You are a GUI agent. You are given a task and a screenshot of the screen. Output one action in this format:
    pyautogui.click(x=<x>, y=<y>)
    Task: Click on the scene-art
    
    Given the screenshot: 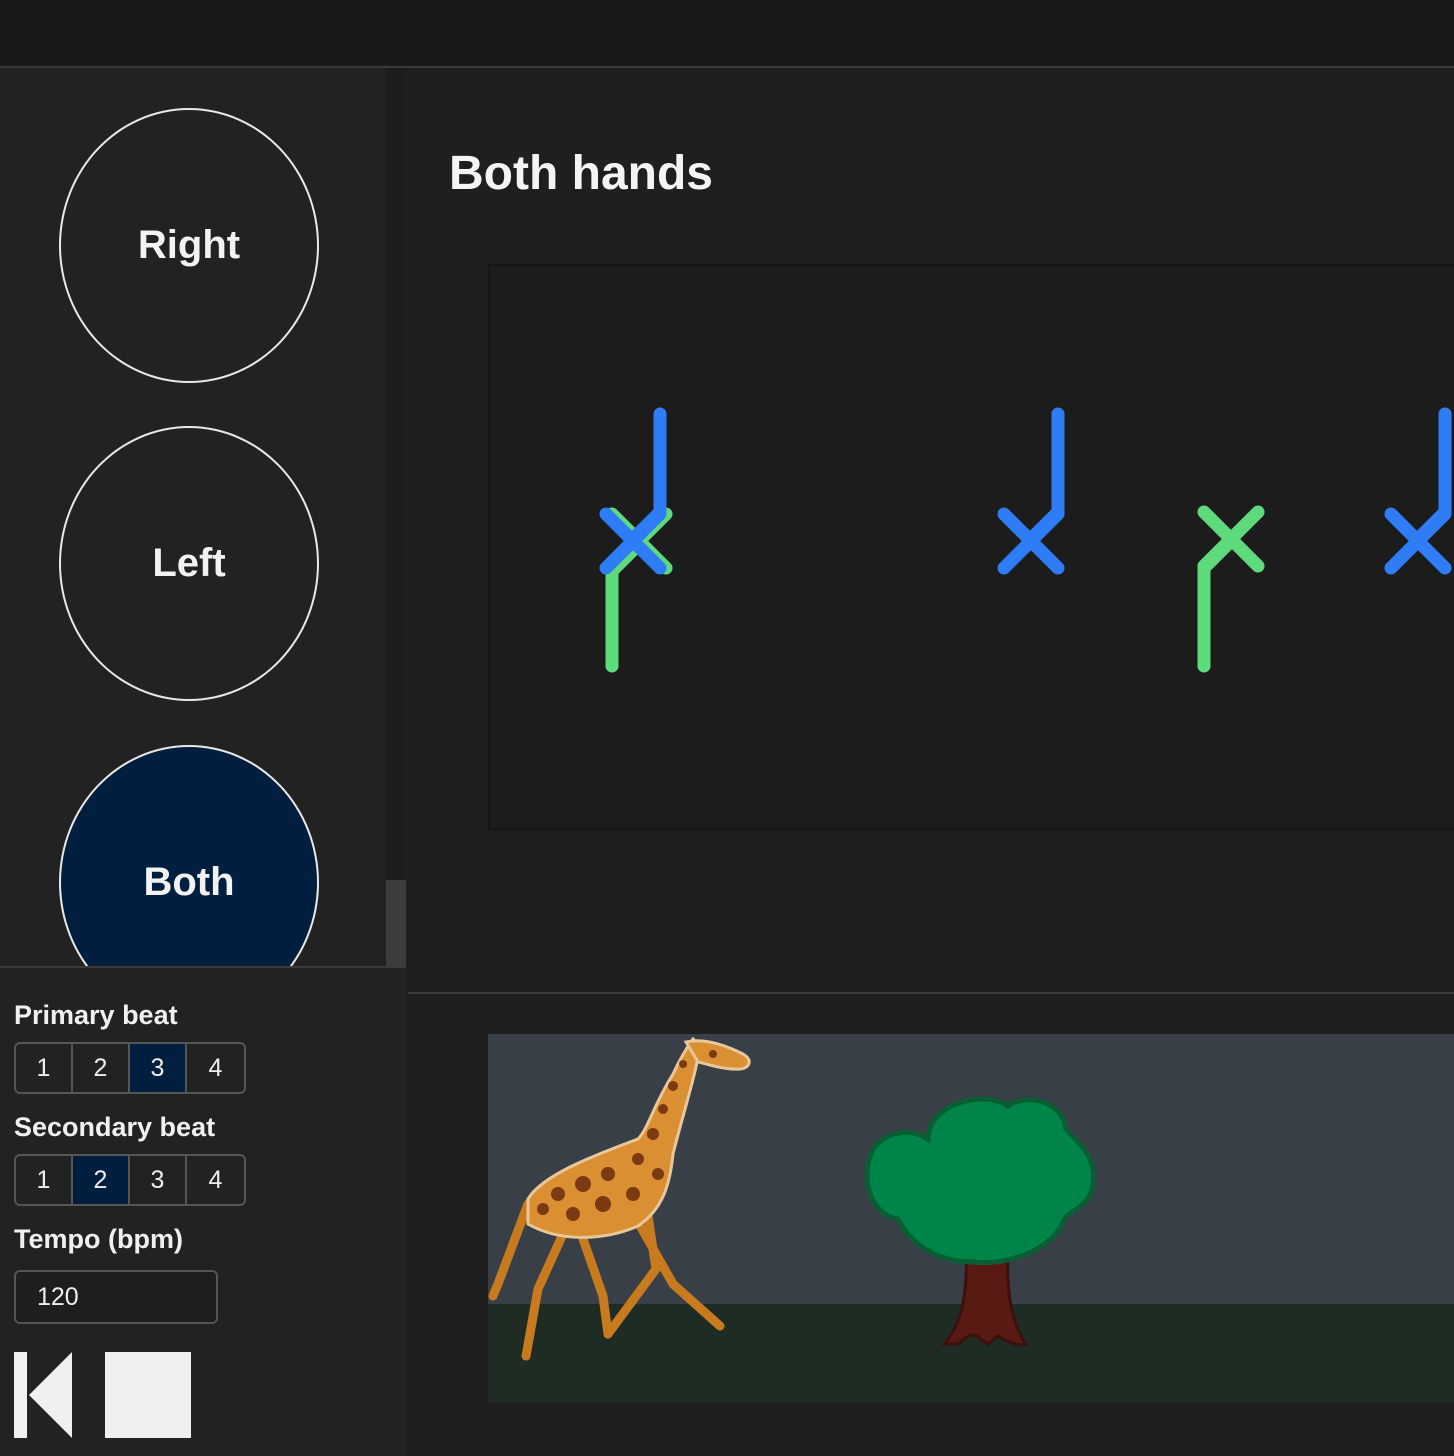 What is the action you would take?
    pyautogui.click(x=792, y=1198)
    